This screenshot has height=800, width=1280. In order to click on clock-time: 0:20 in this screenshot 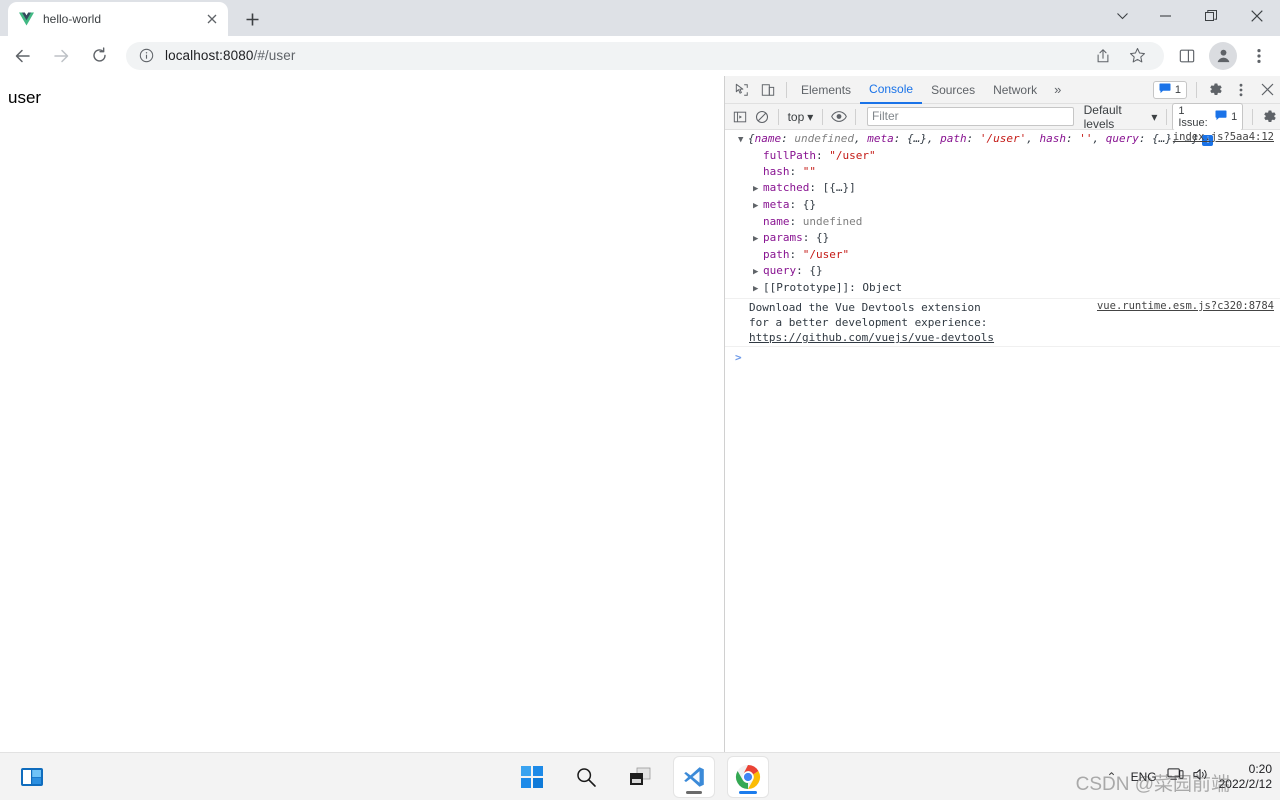, I will do `click(1260, 769)`.